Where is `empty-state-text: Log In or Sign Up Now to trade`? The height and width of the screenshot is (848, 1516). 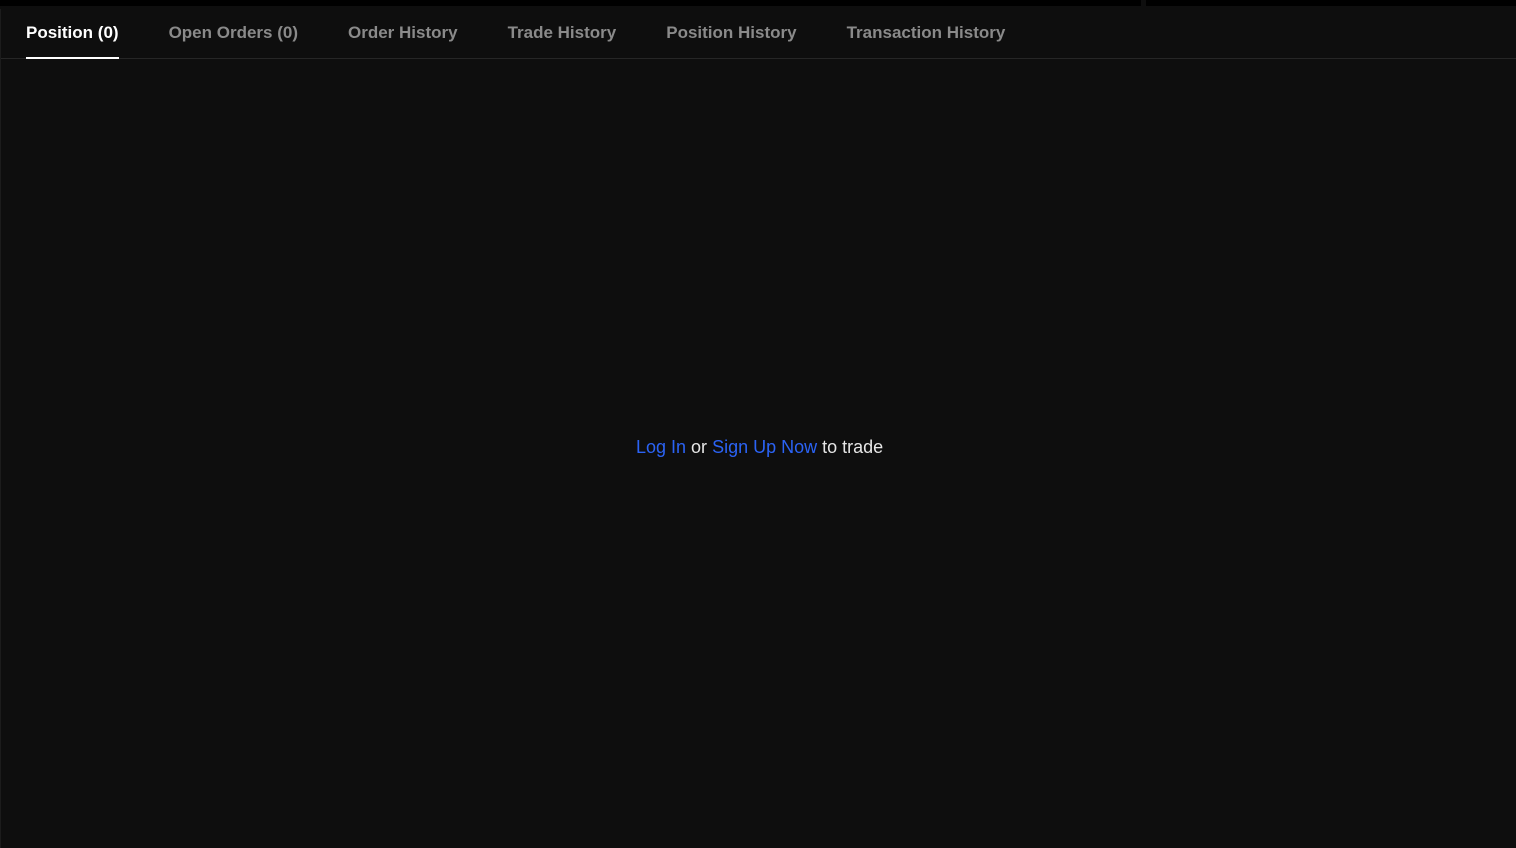
empty-state-text: Log In or Sign Up Now to trade is located at coordinates (759, 447).